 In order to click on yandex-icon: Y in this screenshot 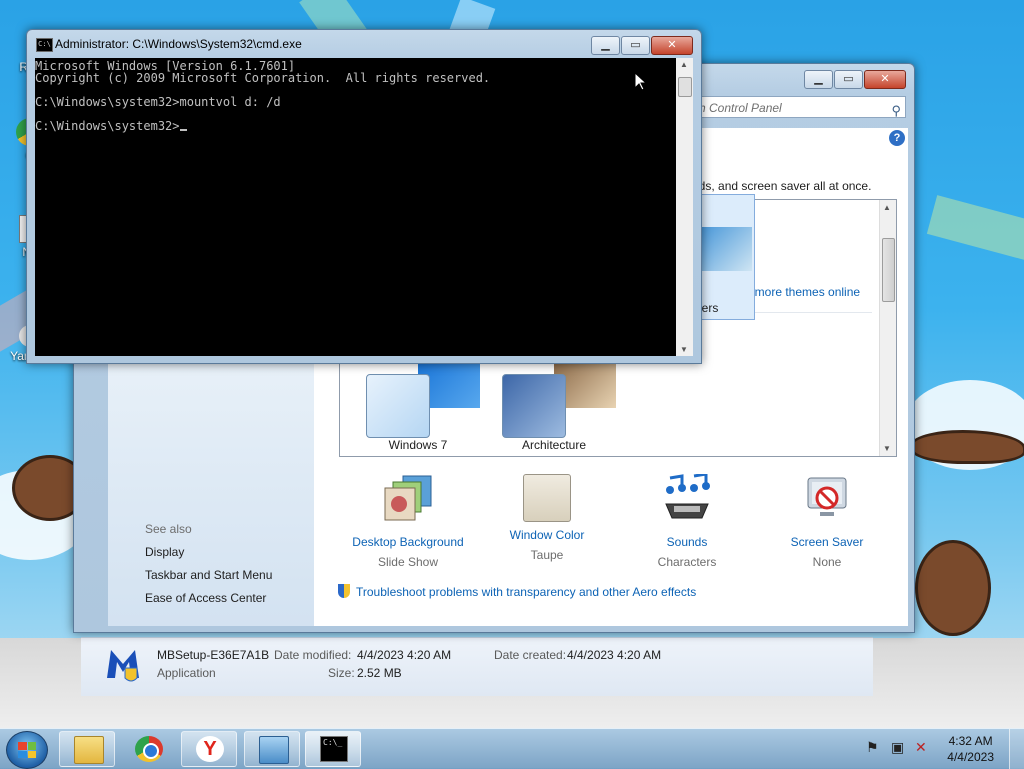, I will do `click(210, 749)`.